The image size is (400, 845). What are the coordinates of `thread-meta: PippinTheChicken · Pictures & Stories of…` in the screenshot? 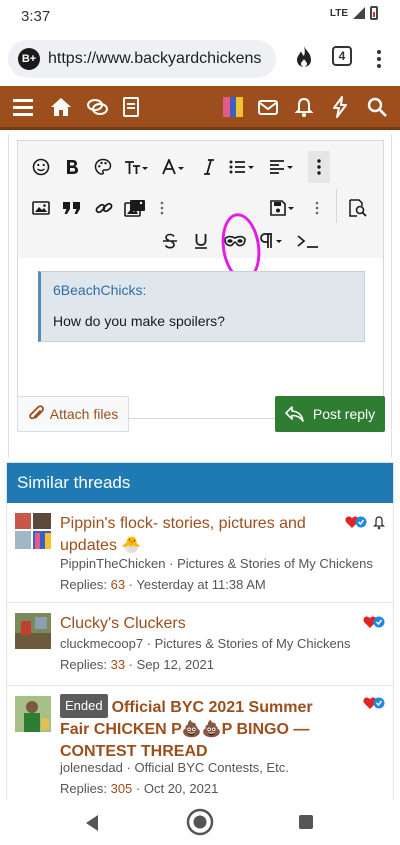 It's located at (216, 563).